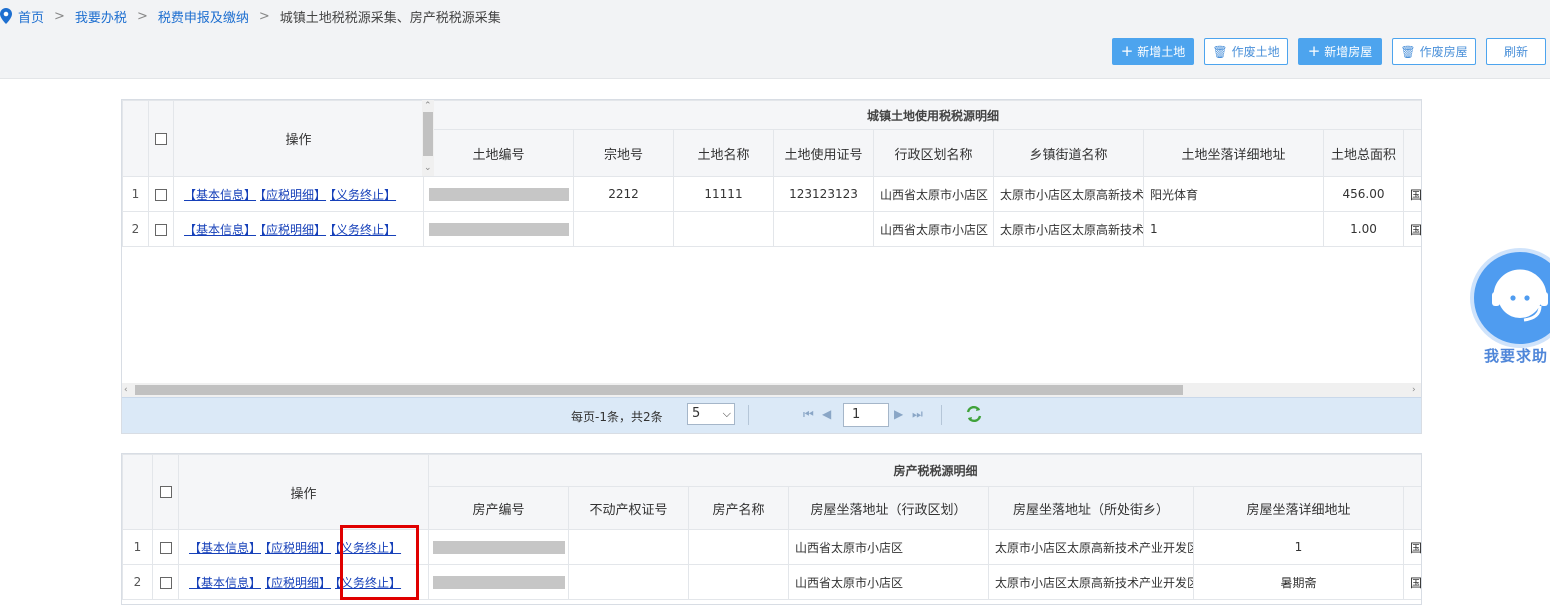  What do you see at coordinates (826, 414) in the screenshot?
I see `prev-page-icon: ◀` at bounding box center [826, 414].